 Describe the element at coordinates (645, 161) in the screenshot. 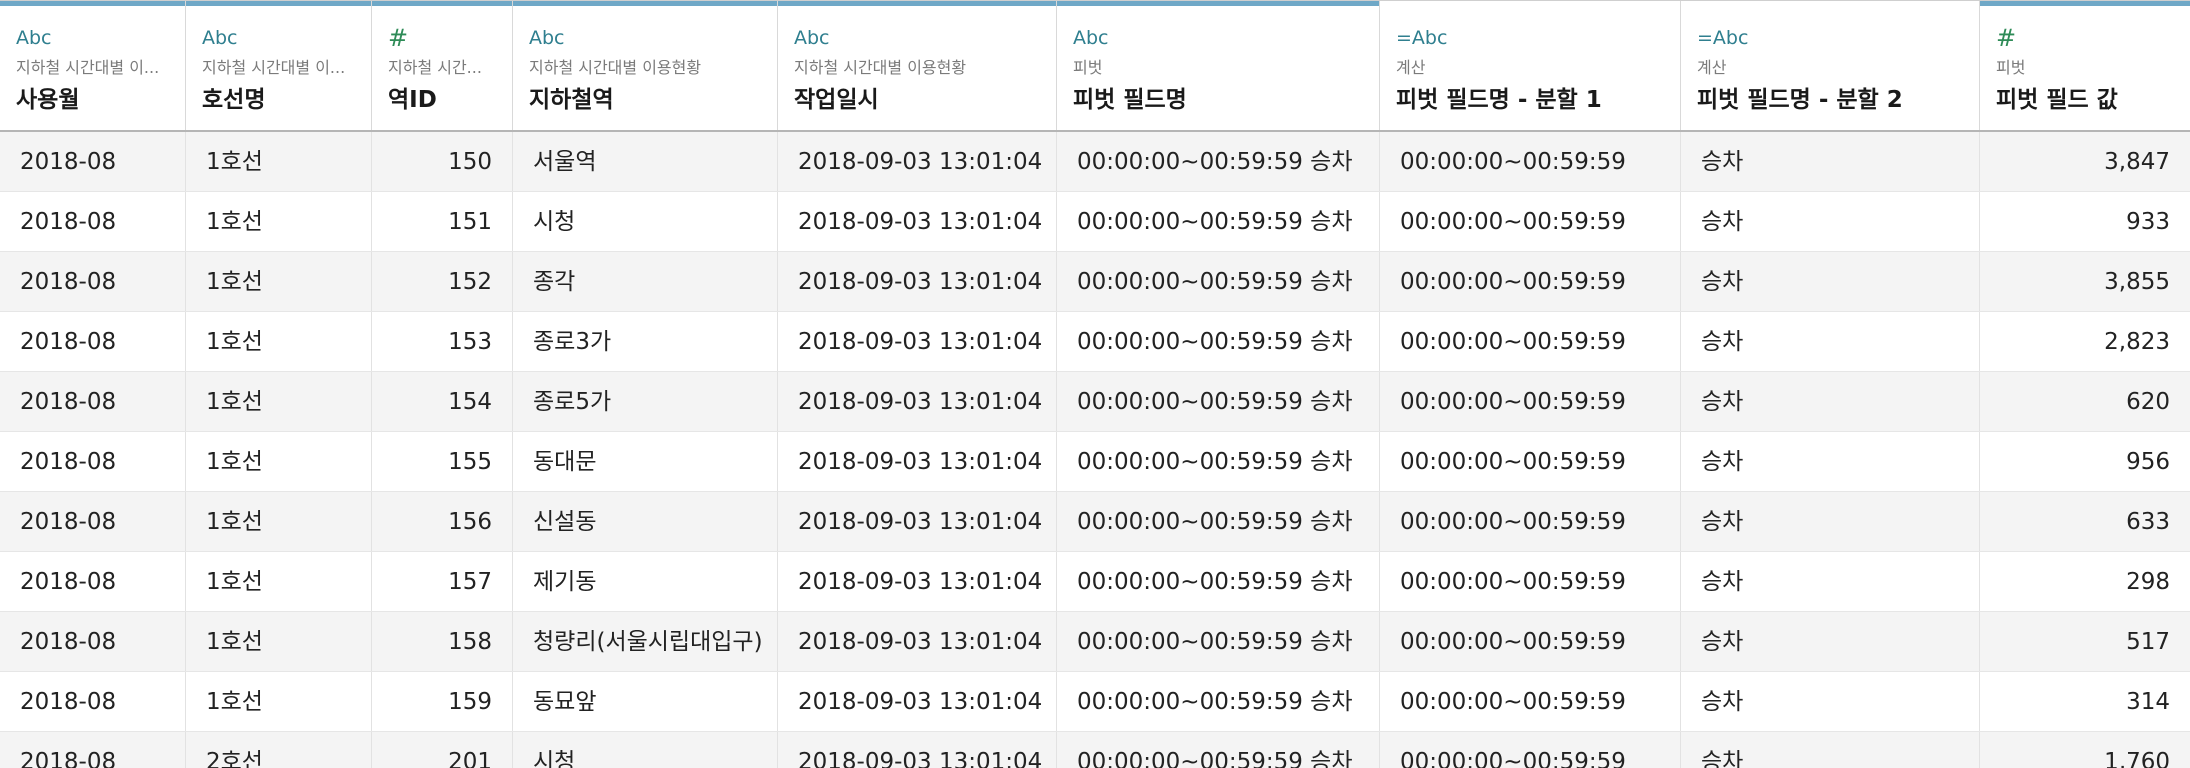

I see `table-cell: 서울역` at that location.